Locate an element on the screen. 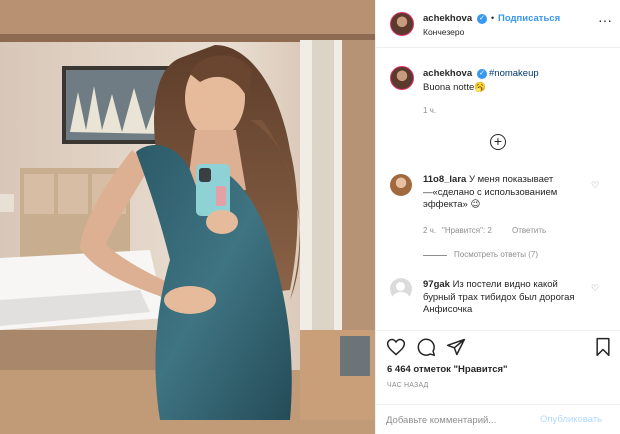 The image size is (620, 434). author-username: achekhova is located at coordinates (447, 18).